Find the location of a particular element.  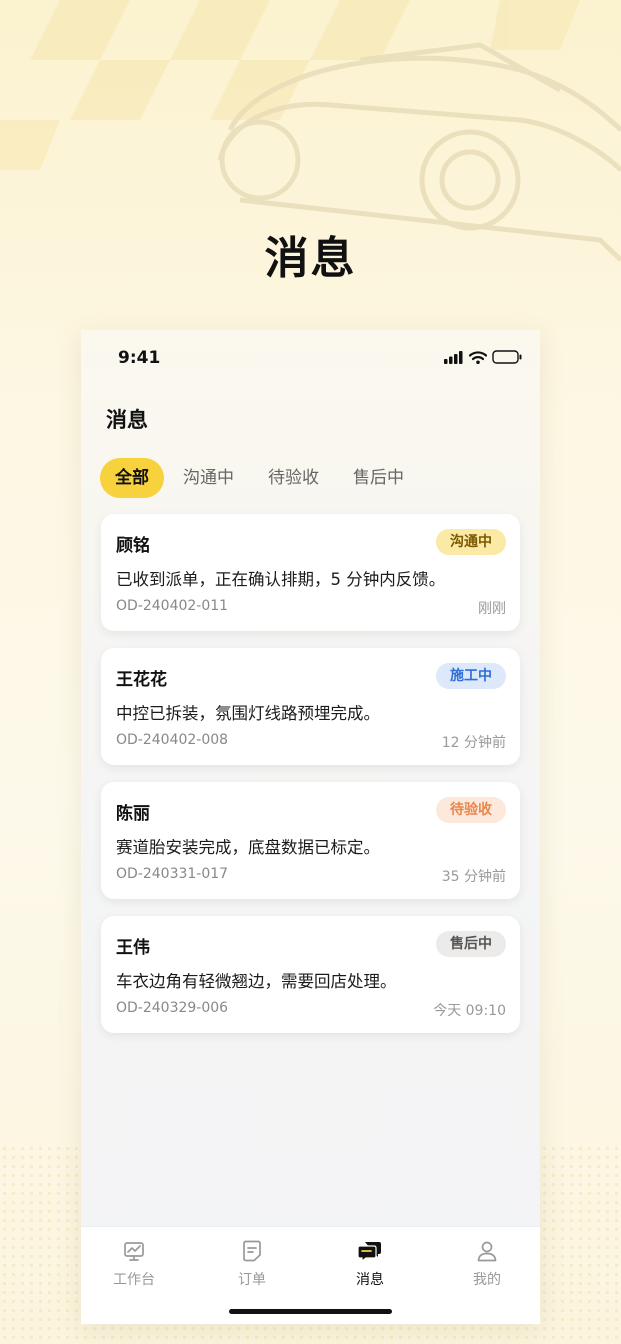

status-bar: 9:41 is located at coordinates (310, 358).